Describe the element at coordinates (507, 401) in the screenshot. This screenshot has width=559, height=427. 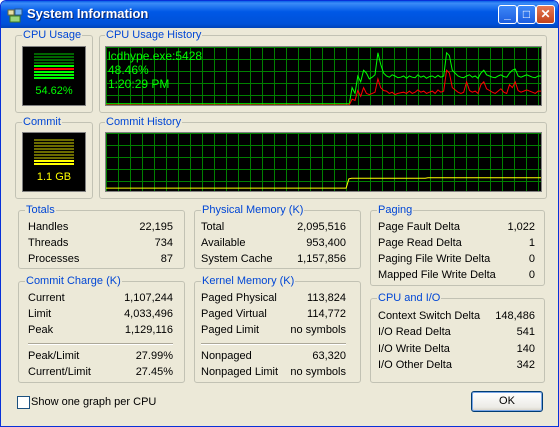
I see `ok-button: OK` at that location.